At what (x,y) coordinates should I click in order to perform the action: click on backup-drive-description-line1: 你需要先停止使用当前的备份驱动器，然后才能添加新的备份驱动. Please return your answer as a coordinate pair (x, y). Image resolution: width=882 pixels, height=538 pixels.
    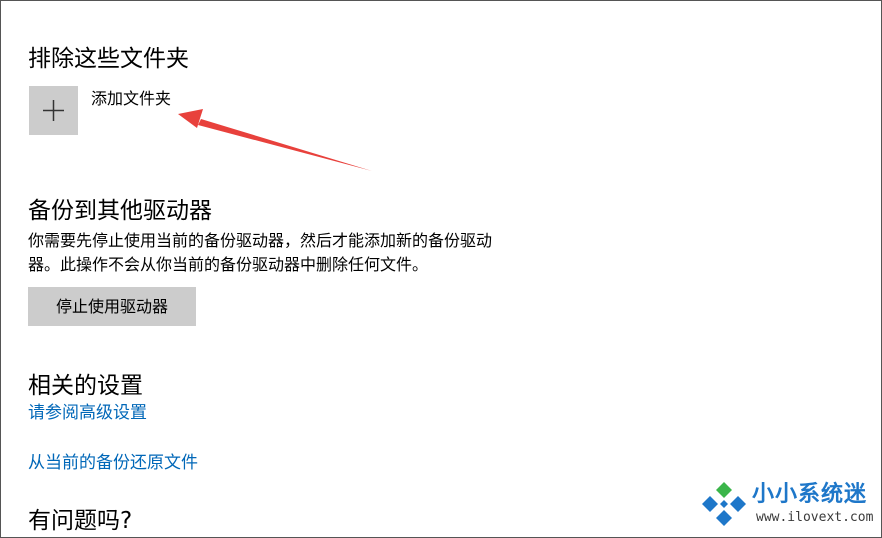
    Looking at the image, I should click on (260, 240).